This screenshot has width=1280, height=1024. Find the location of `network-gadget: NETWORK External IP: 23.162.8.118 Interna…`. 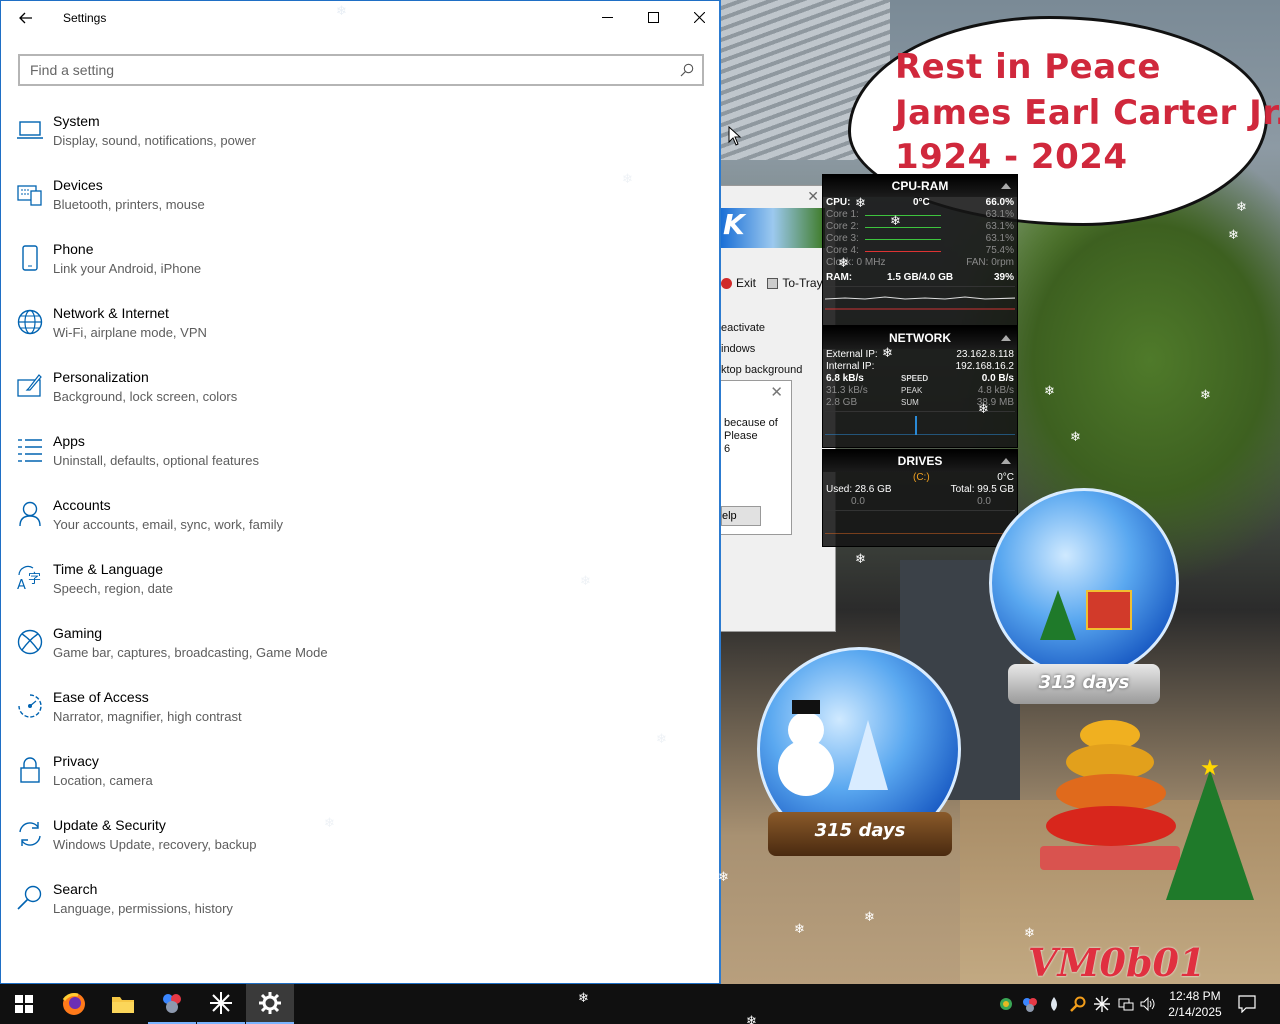

network-gadget: NETWORK External IP: 23.162.8.118 Interna… is located at coordinates (920, 387).